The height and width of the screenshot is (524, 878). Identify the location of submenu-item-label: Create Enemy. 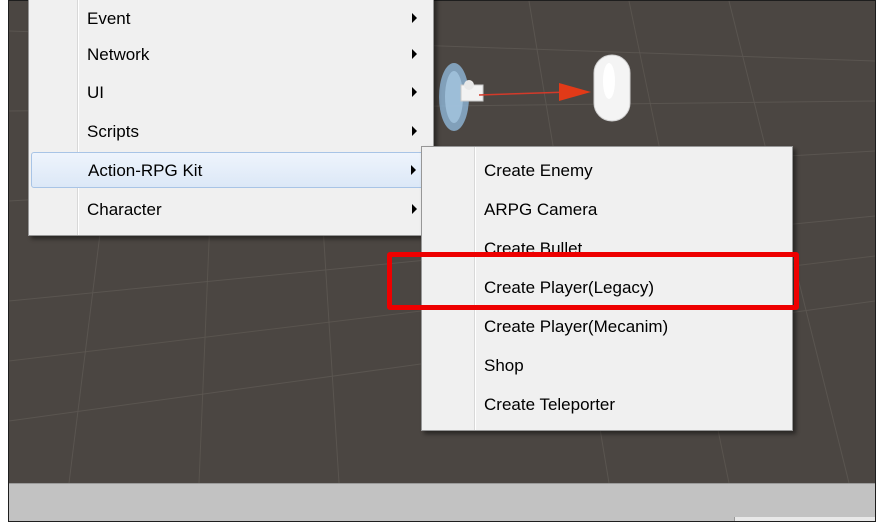
(538, 170).